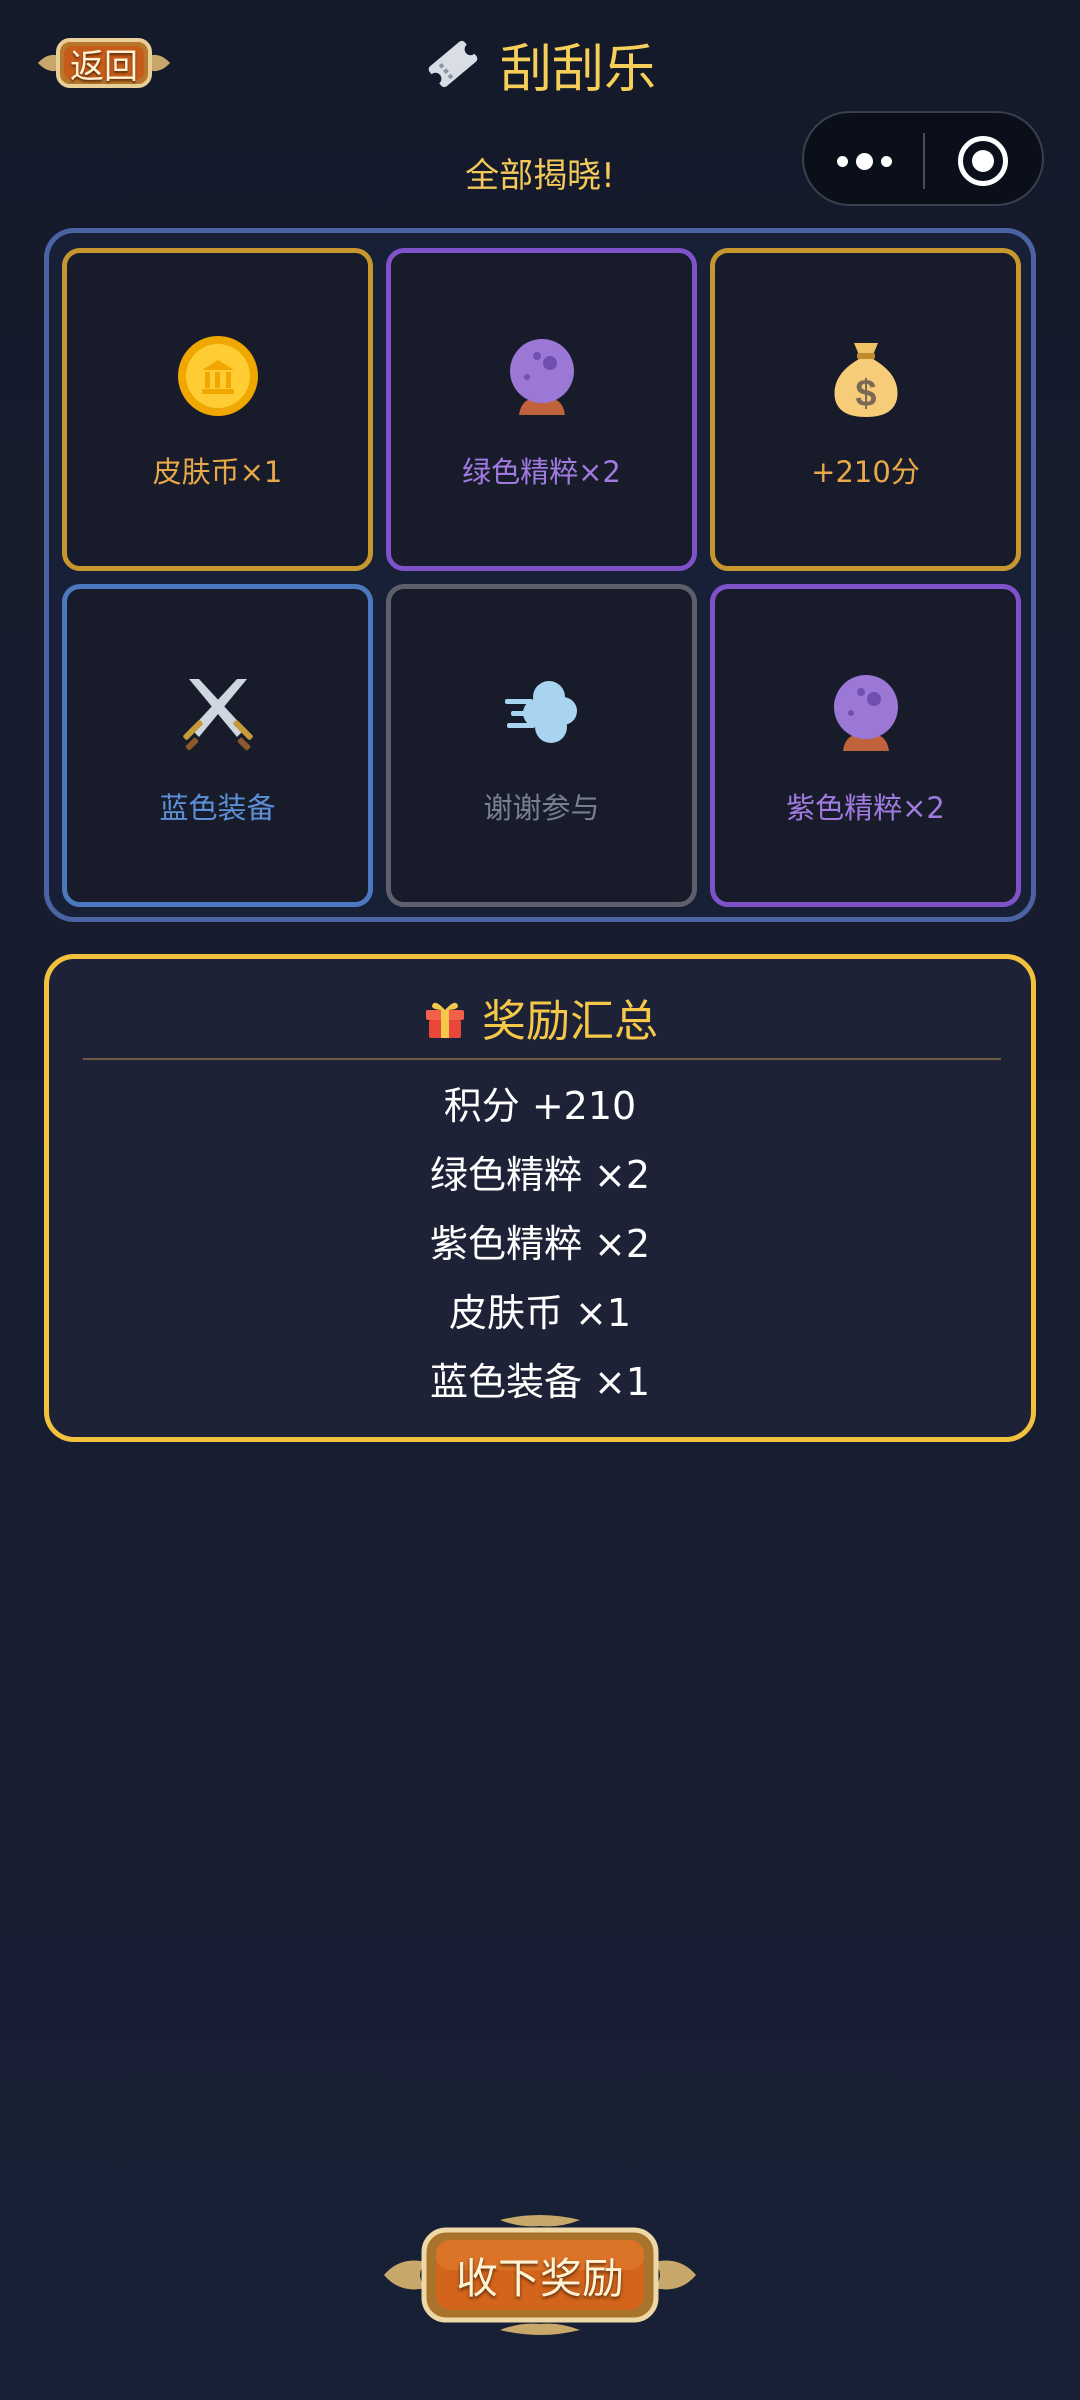 The width and height of the screenshot is (1080, 2400). I want to click on cell-label: 蓝色装备, so click(217, 808).